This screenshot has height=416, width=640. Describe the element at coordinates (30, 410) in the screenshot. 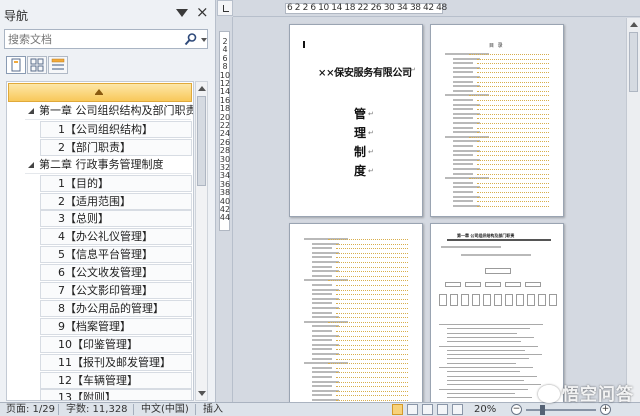

I see `page-count: 页面: 1/29` at that location.